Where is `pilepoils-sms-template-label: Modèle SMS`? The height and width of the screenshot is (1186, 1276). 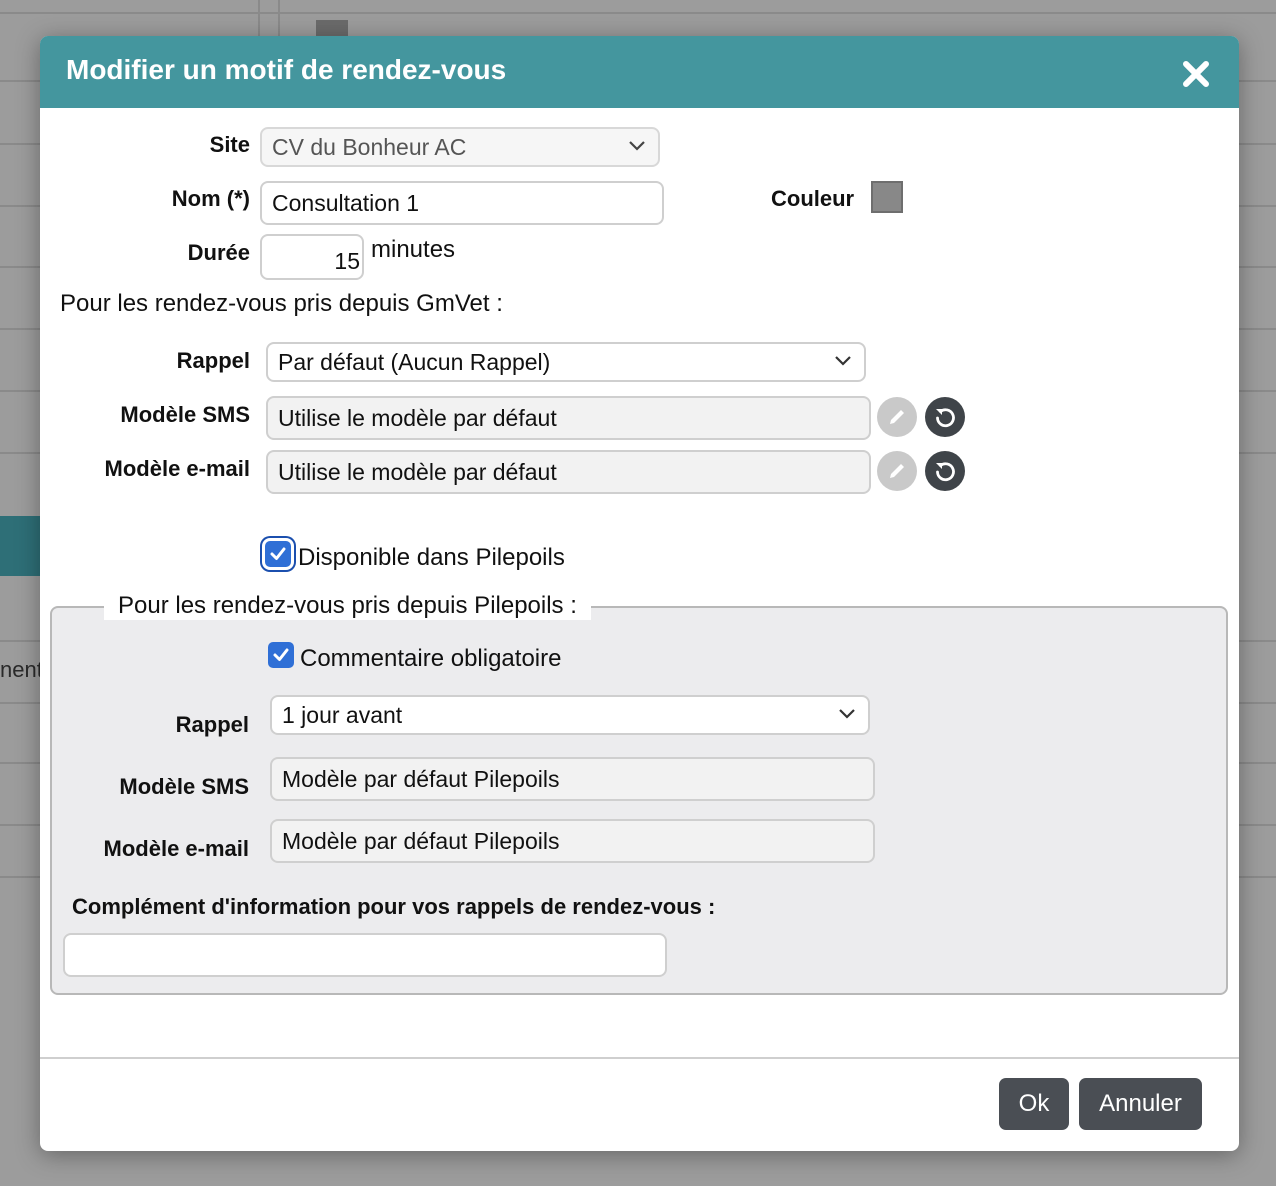 pilepoils-sms-template-label: Modèle SMS is located at coordinates (184, 786).